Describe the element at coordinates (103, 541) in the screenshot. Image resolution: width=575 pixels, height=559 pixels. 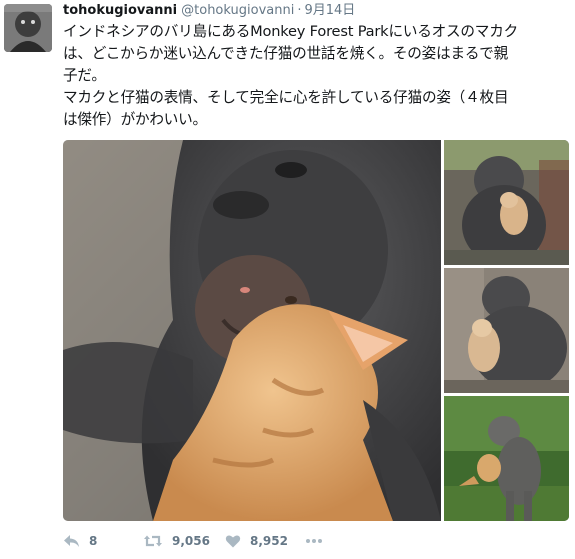
I see `reply-button: 8` at that location.